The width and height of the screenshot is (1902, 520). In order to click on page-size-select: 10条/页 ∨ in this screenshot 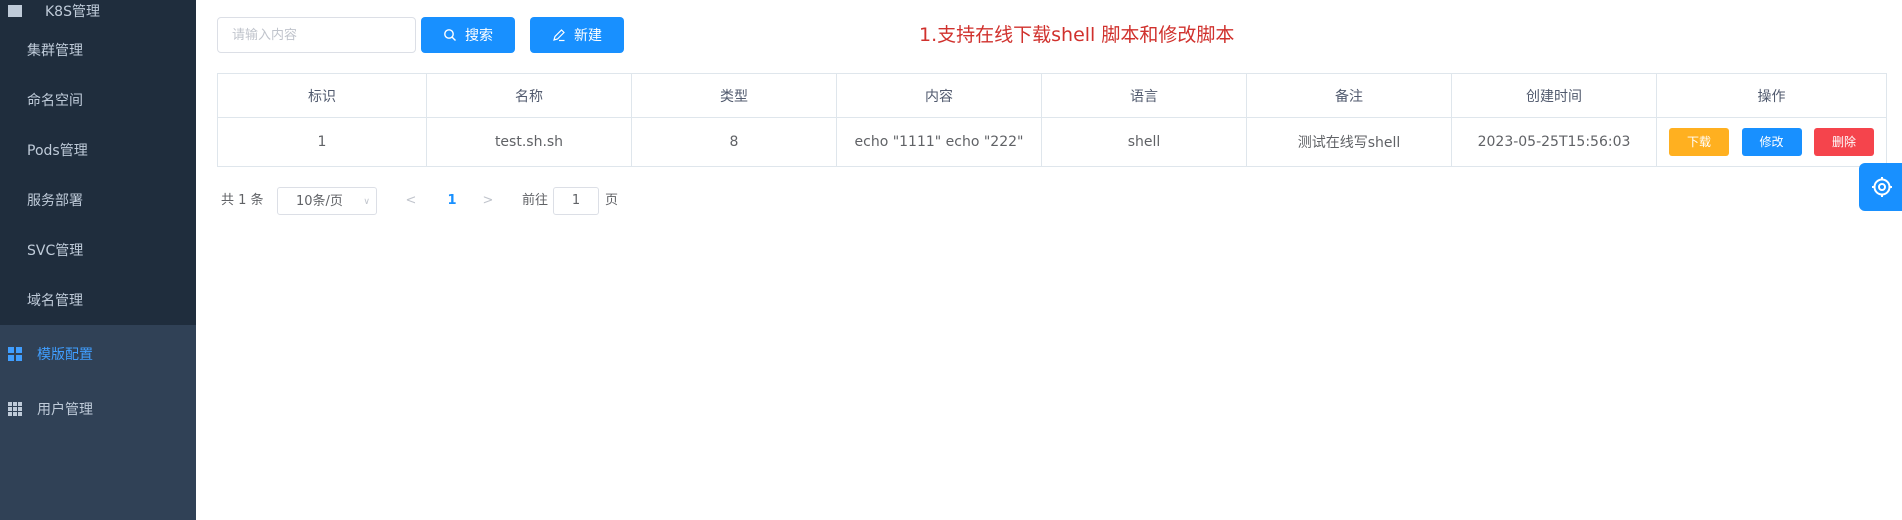, I will do `click(327, 201)`.